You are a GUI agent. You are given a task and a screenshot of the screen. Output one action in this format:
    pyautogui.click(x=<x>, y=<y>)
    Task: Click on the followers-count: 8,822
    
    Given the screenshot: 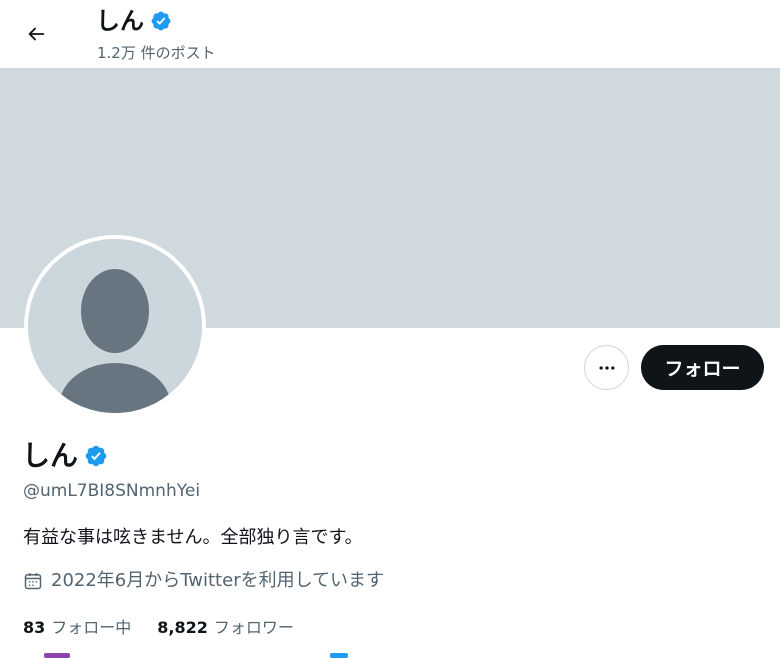 What is the action you would take?
    pyautogui.click(x=182, y=627)
    